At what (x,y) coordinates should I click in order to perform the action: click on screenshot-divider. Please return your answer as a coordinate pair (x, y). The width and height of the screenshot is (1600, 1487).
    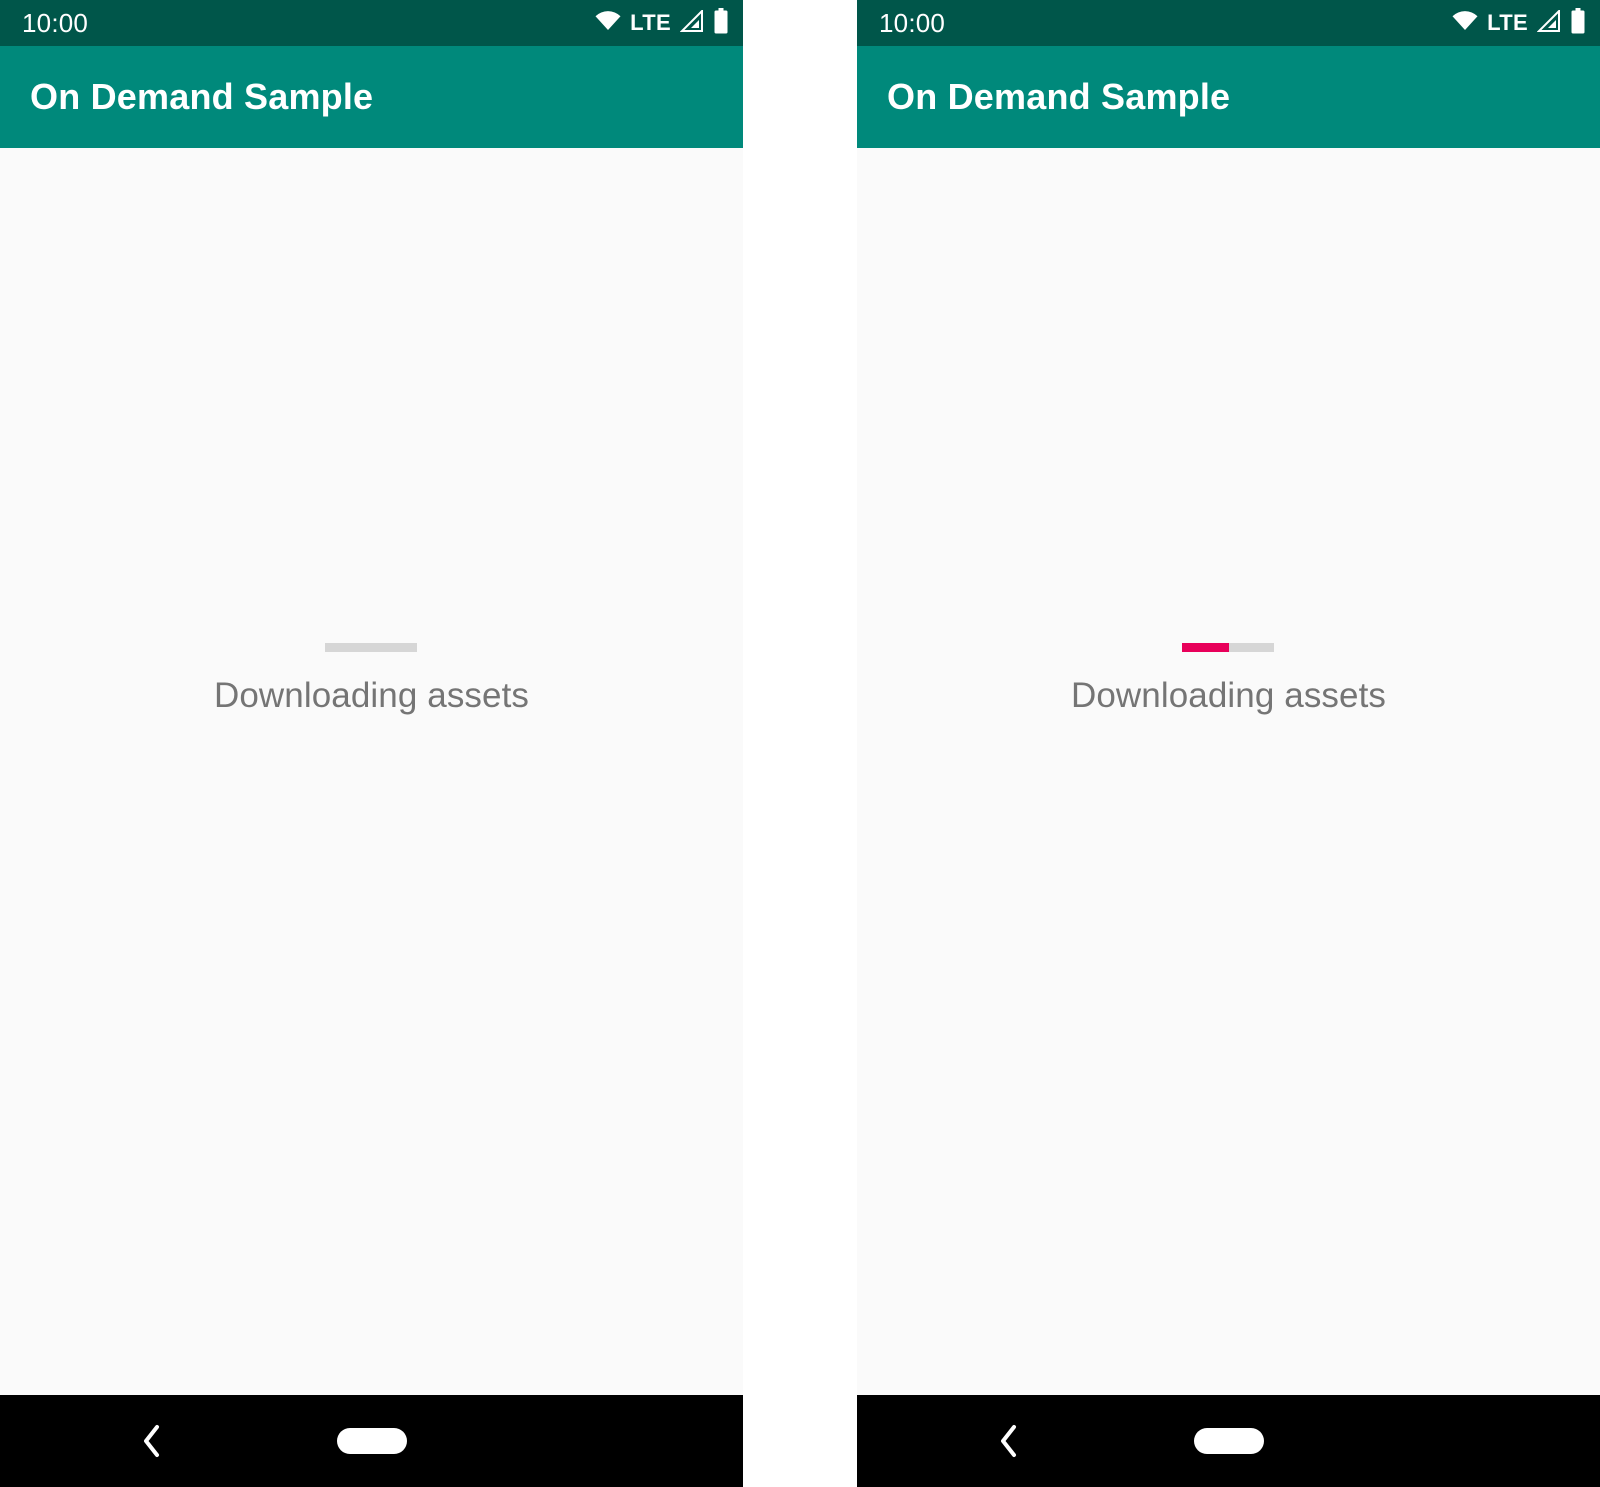
    Looking at the image, I should click on (800, 743).